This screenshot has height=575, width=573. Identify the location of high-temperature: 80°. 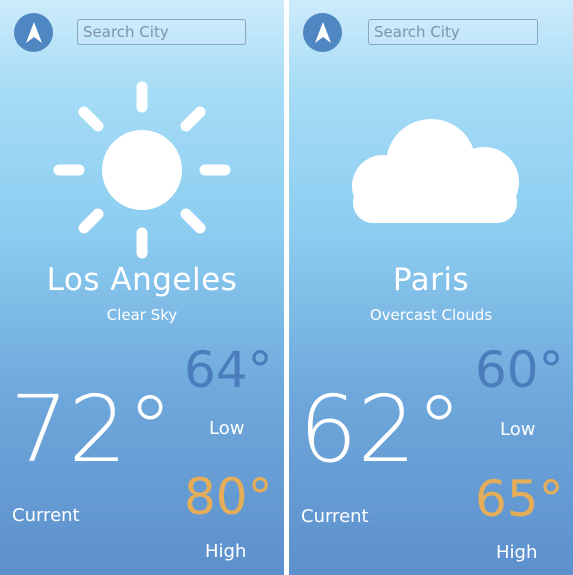
(228, 497).